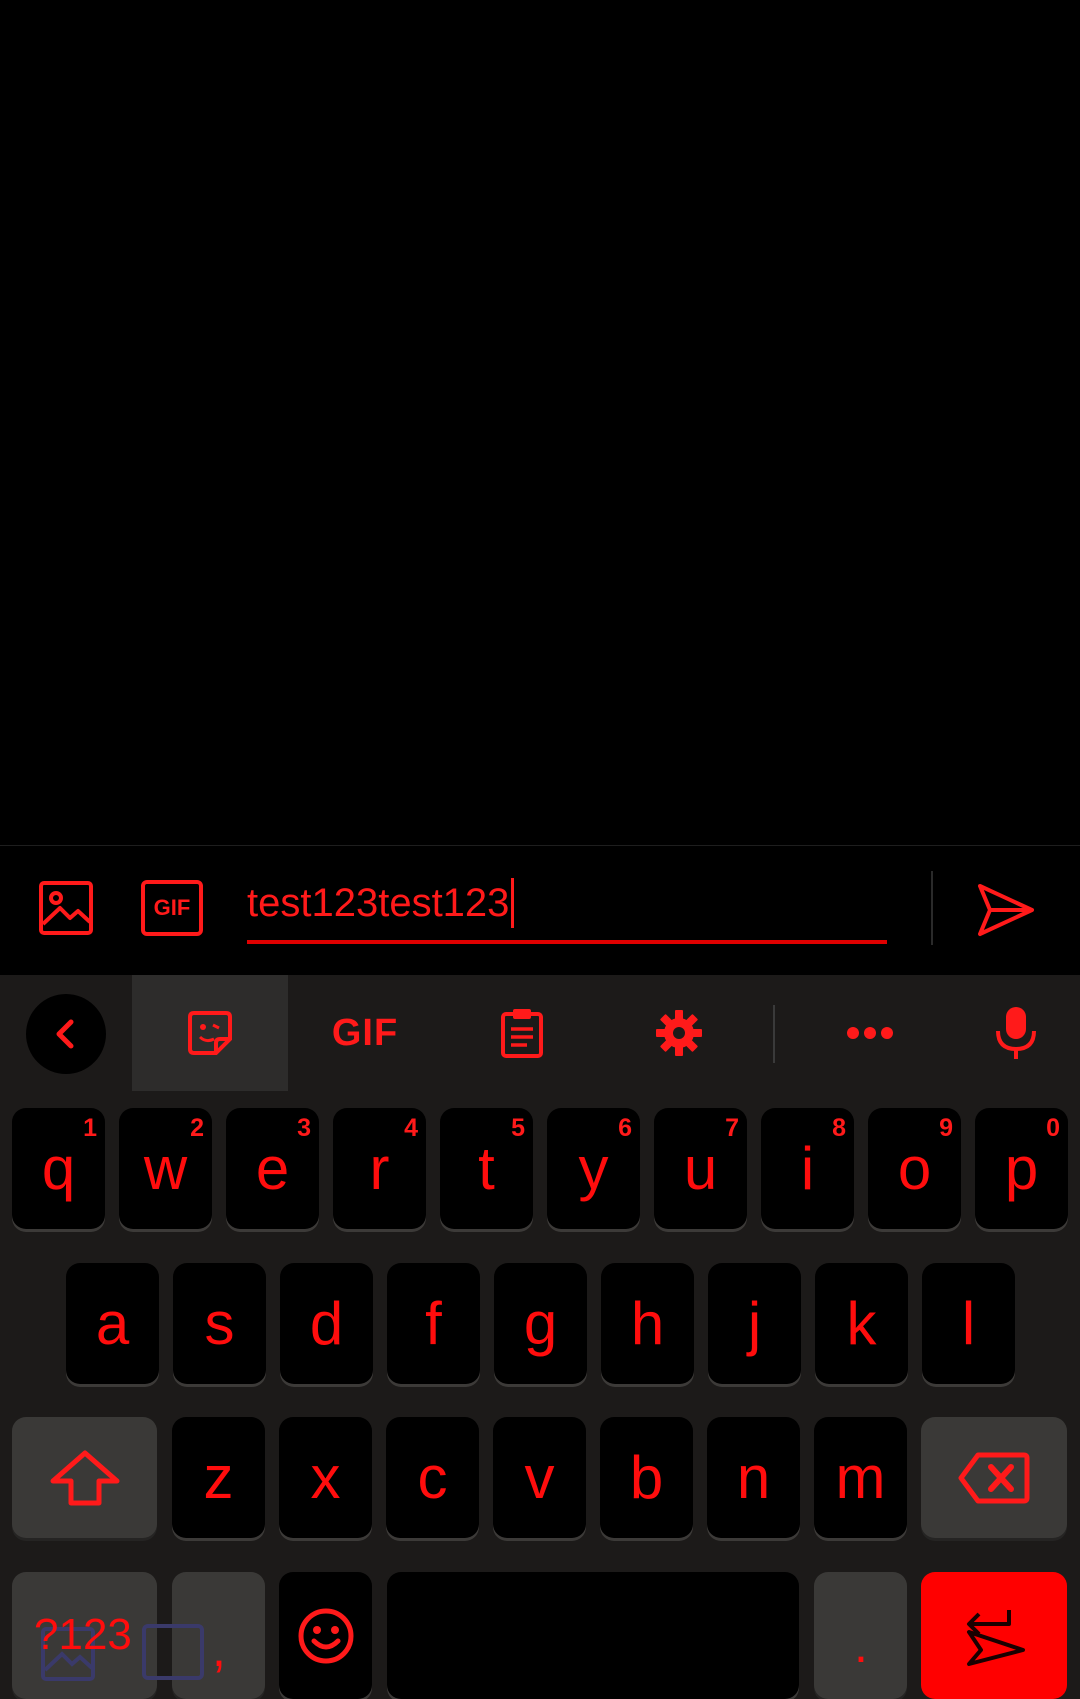 This screenshot has width=1080, height=1699. Describe the element at coordinates (518, 1128) in the screenshot. I see `key-number-hint: 5` at that location.